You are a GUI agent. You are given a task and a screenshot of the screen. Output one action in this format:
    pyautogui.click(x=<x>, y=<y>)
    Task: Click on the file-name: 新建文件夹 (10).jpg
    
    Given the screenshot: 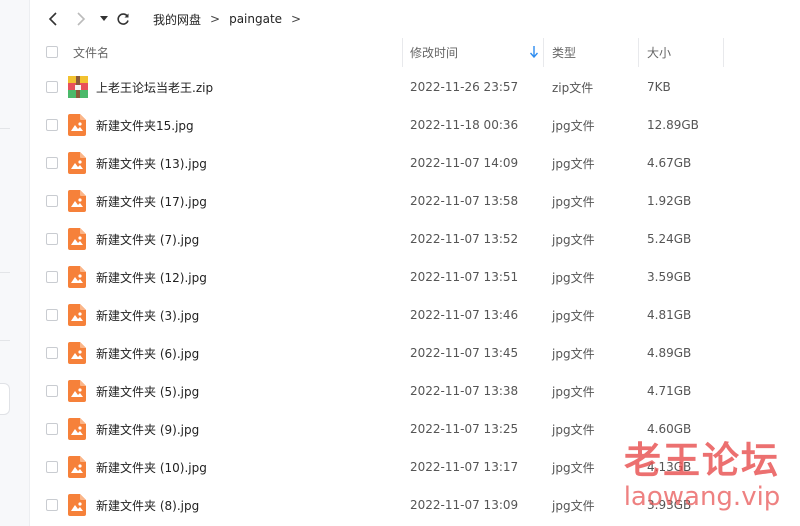 What is the action you would take?
    pyautogui.click(x=151, y=467)
    